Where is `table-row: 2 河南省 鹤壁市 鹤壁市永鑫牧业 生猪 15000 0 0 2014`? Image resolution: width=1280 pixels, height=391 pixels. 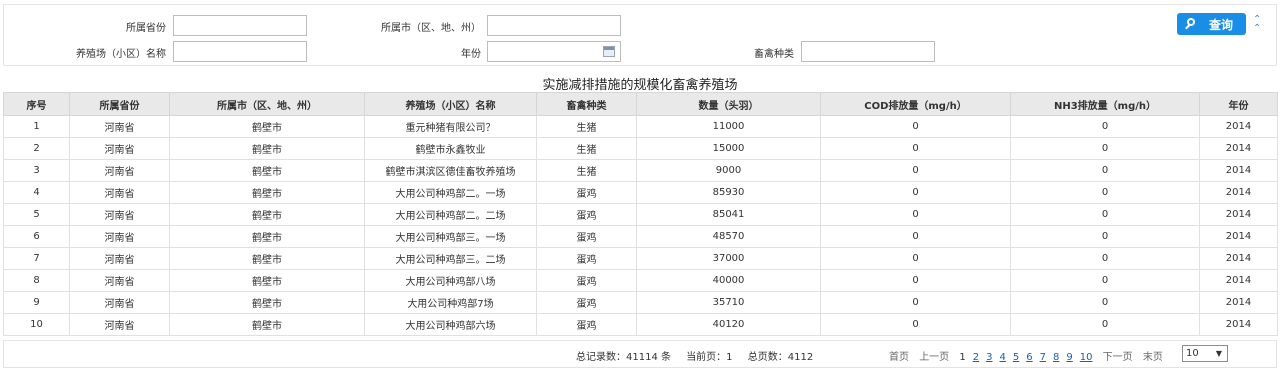
table-row: 2 河南省 鹤壁市 鹤壁市永鑫牧业 生猪 15000 0 0 2014 is located at coordinates (640, 148).